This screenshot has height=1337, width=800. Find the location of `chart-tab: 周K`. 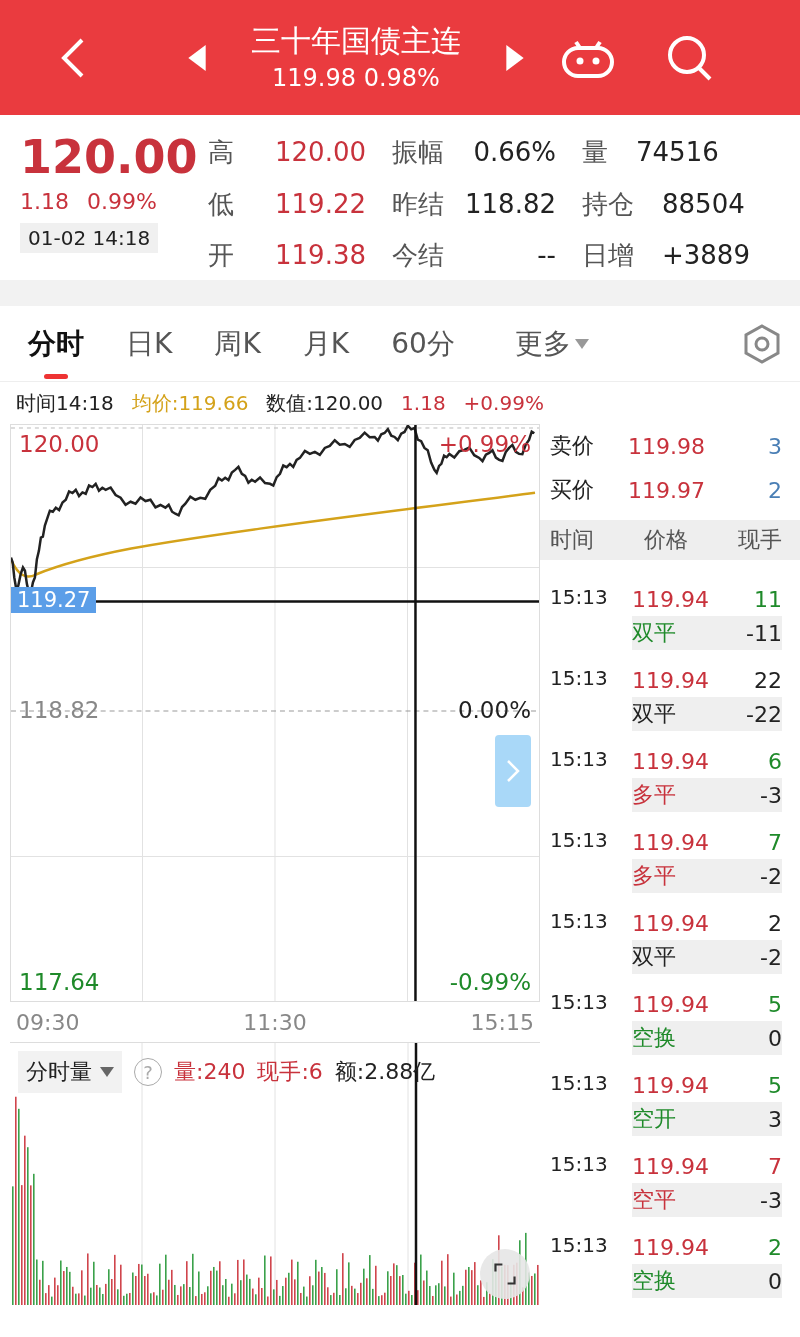

chart-tab: 周K is located at coordinates (237, 343).